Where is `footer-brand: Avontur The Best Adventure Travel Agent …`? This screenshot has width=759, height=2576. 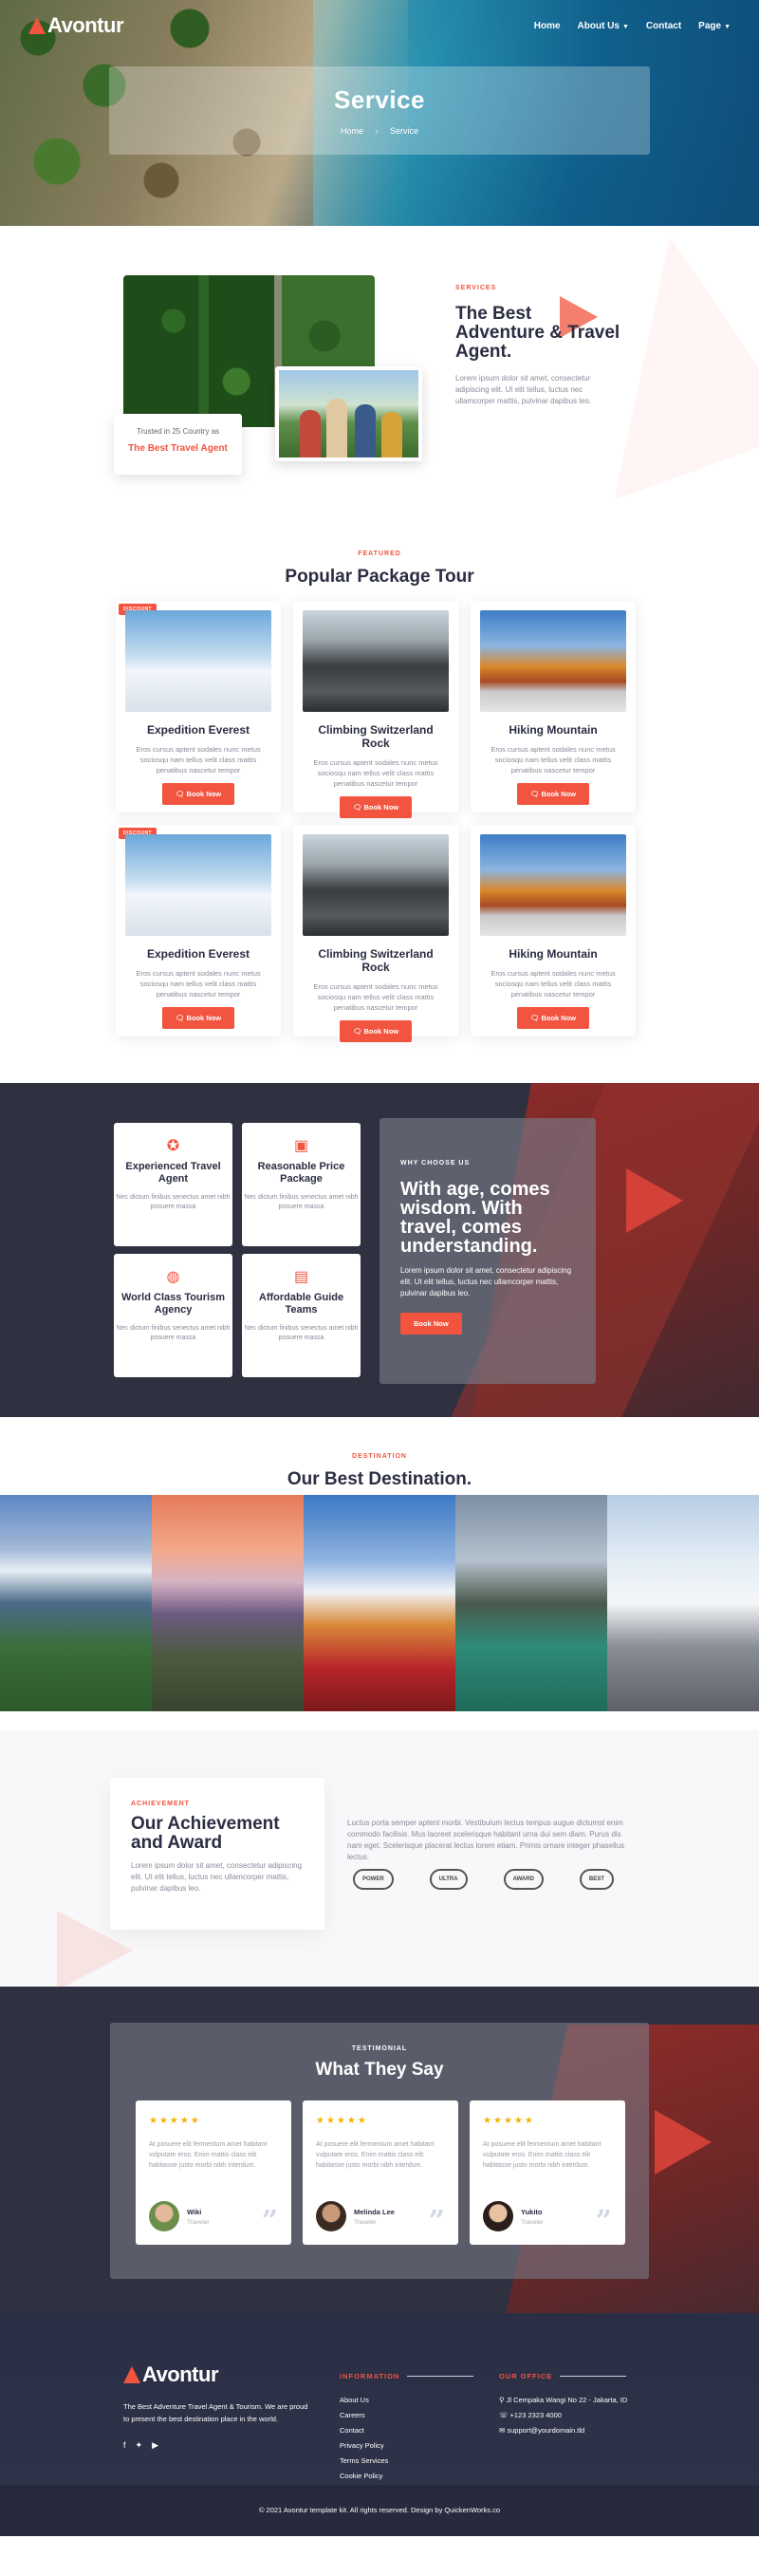
footer-brand: Avontur The Best Adventure Travel Agent … is located at coordinates (218, 2407).